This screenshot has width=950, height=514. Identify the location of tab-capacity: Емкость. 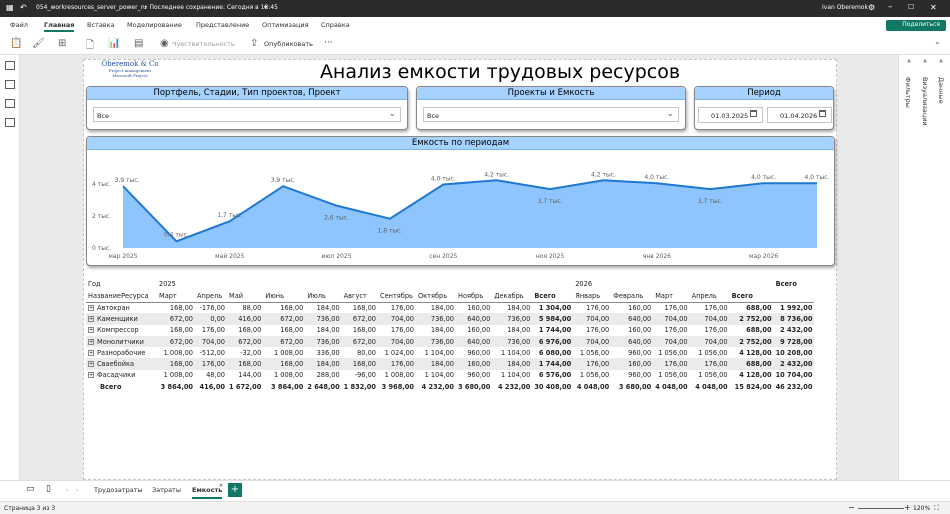
(207, 492).